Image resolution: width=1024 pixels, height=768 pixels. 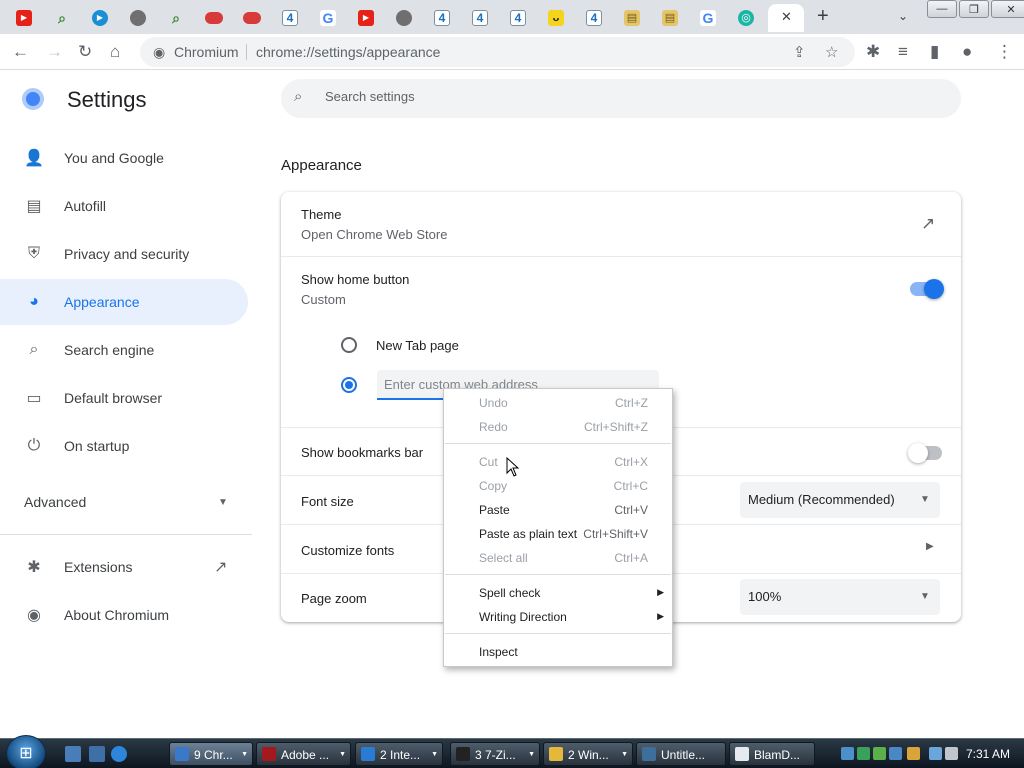 What do you see at coordinates (124, 567) in the screenshot?
I see `nav-item-extensions: ✱ Extensions ↗` at bounding box center [124, 567].